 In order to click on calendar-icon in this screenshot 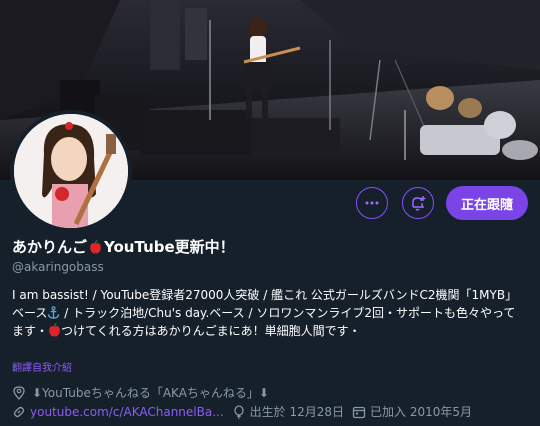, I will do `click(359, 412)`.